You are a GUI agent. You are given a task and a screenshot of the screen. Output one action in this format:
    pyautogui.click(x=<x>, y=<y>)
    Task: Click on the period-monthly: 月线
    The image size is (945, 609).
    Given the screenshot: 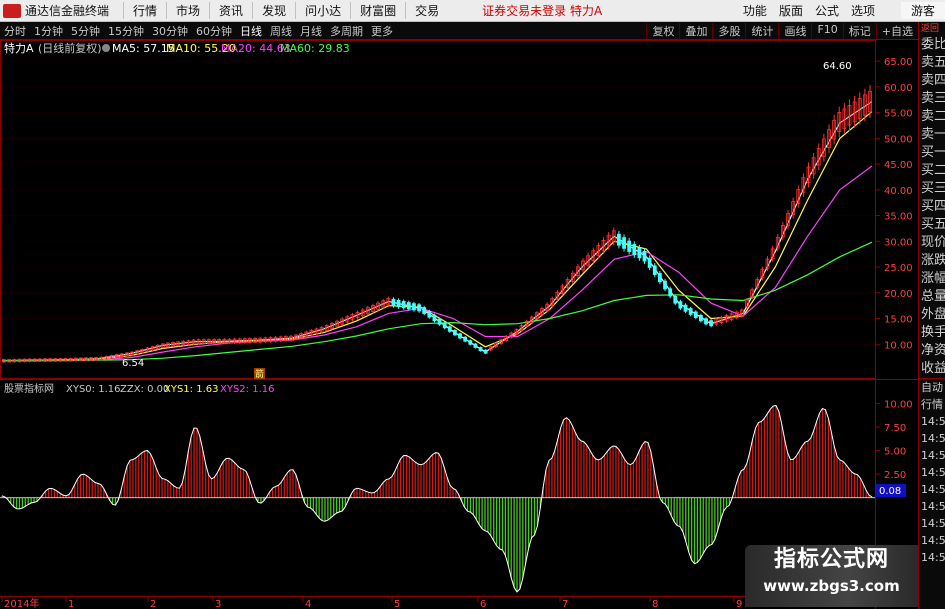 What is the action you would take?
    pyautogui.click(x=311, y=31)
    